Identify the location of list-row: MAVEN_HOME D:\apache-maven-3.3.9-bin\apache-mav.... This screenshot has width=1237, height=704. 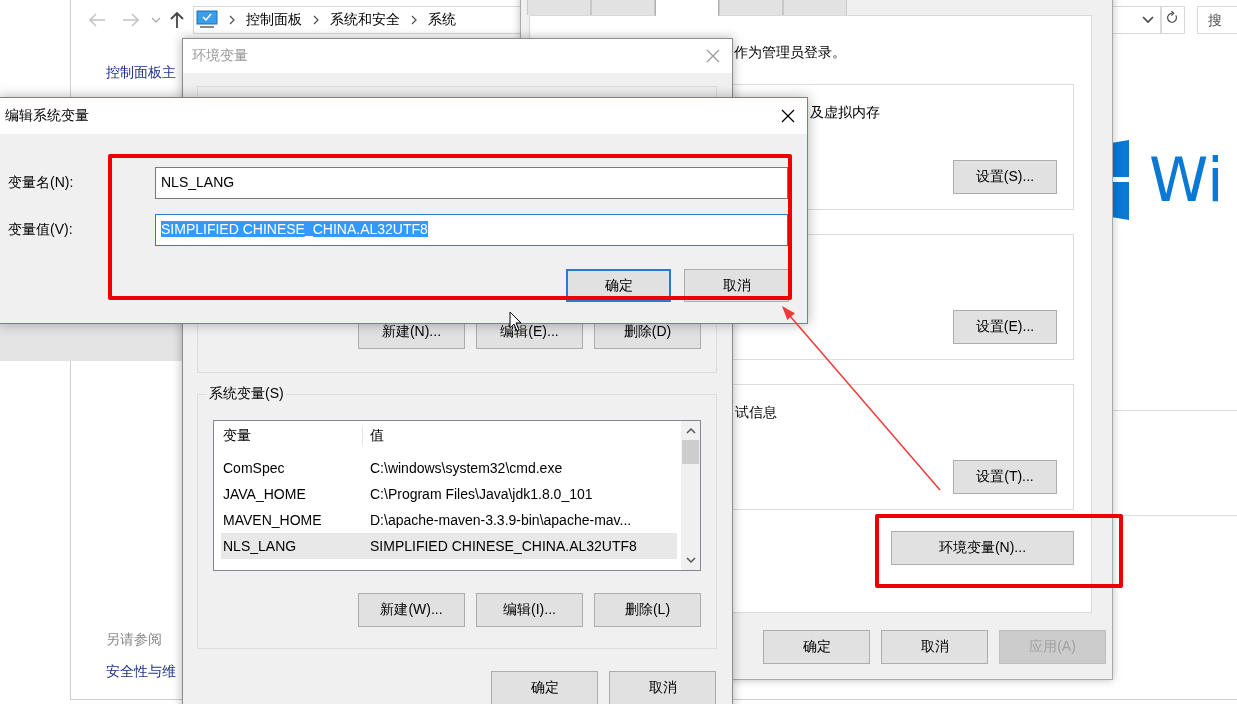
(449, 520).